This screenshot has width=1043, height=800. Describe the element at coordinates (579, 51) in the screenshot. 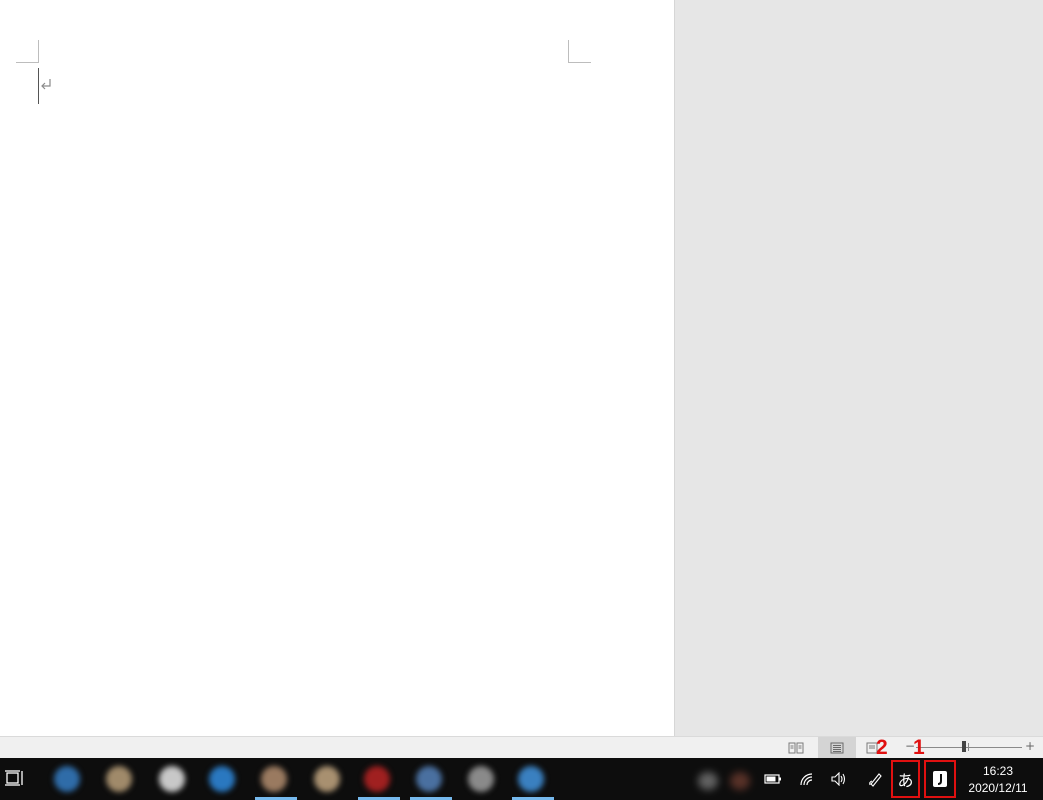

I see `crop-mark-right` at that location.